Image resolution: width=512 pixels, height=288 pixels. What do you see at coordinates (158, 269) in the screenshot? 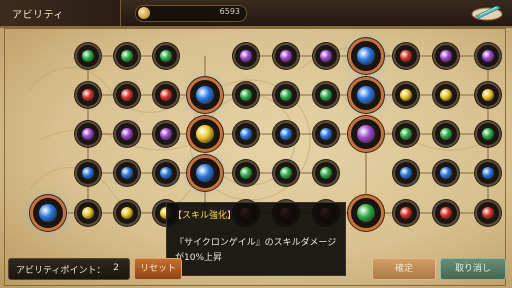
I see `reset-button: リセット` at bounding box center [158, 269].